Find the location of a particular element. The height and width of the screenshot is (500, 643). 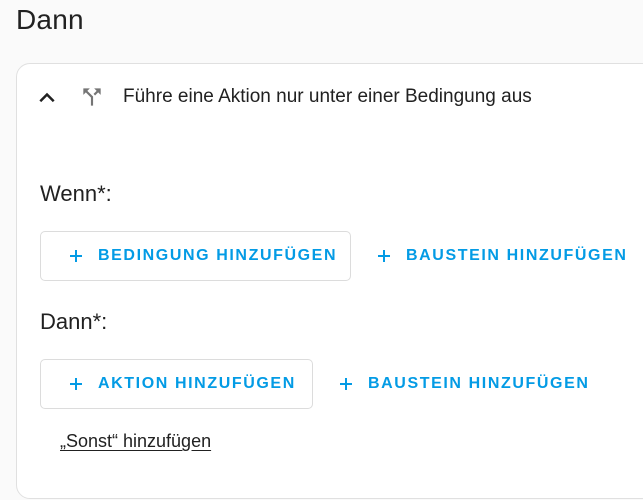

add-action-button: Aktion hinzufügen is located at coordinates (176, 384).